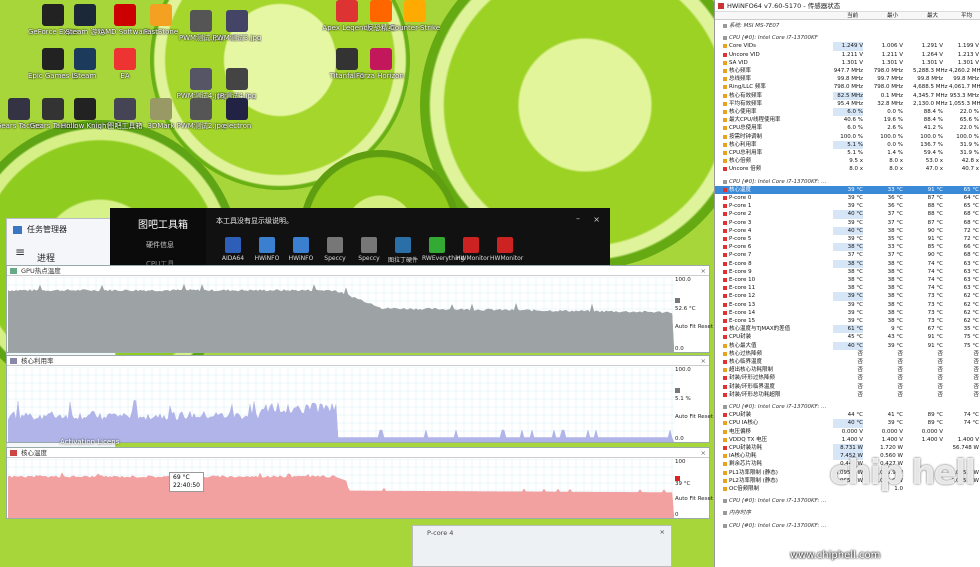  I want to click on sensor-row: 核心温度与TjMAX的差值 61 °C 9 °C 67 °C 35 °C, so click(847, 329).